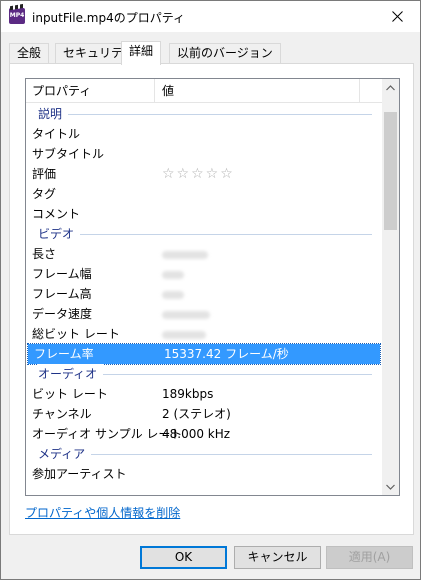 The image size is (421, 580). I want to click on list-item-frame-height: フレーム高, so click(204, 294).